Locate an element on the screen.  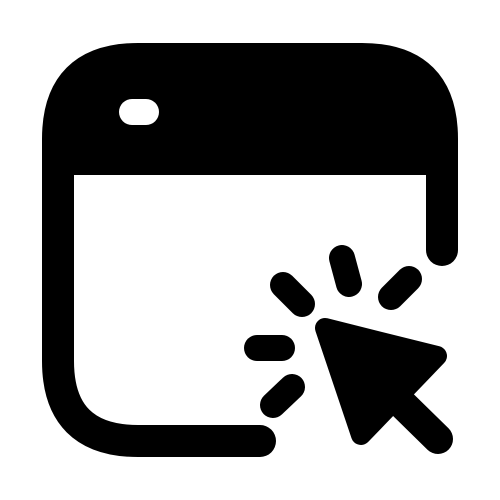
burst-line-bottom-left is located at coordinates (282, 396).